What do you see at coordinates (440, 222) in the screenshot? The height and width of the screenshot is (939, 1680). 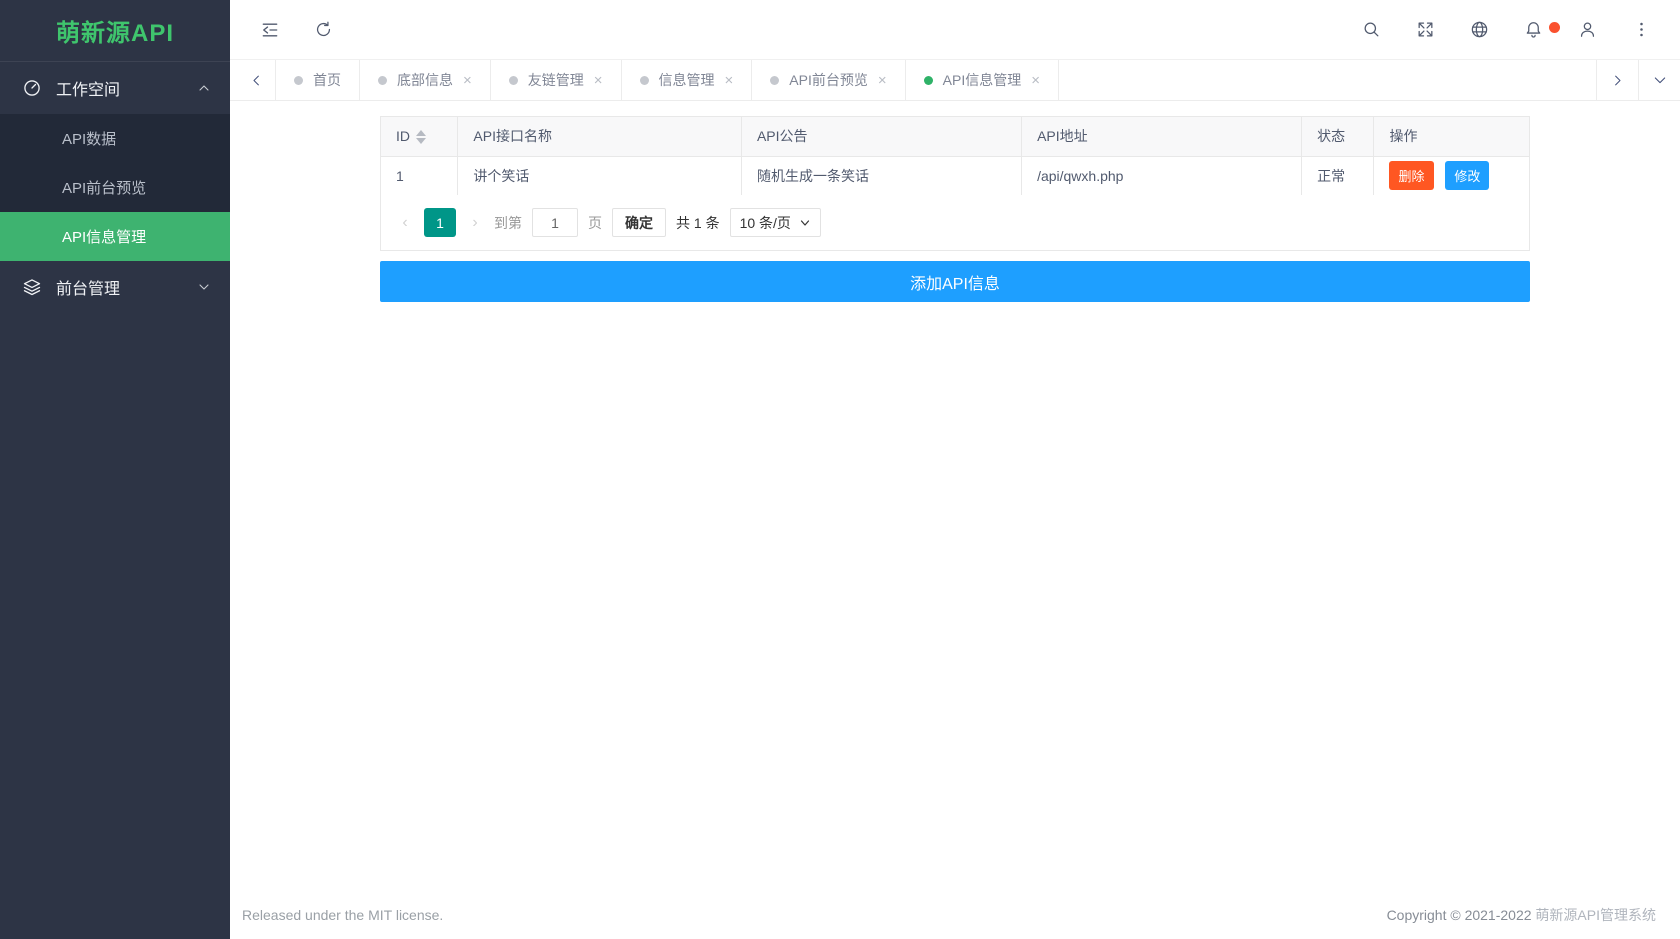 I see `current-page-button: 1` at bounding box center [440, 222].